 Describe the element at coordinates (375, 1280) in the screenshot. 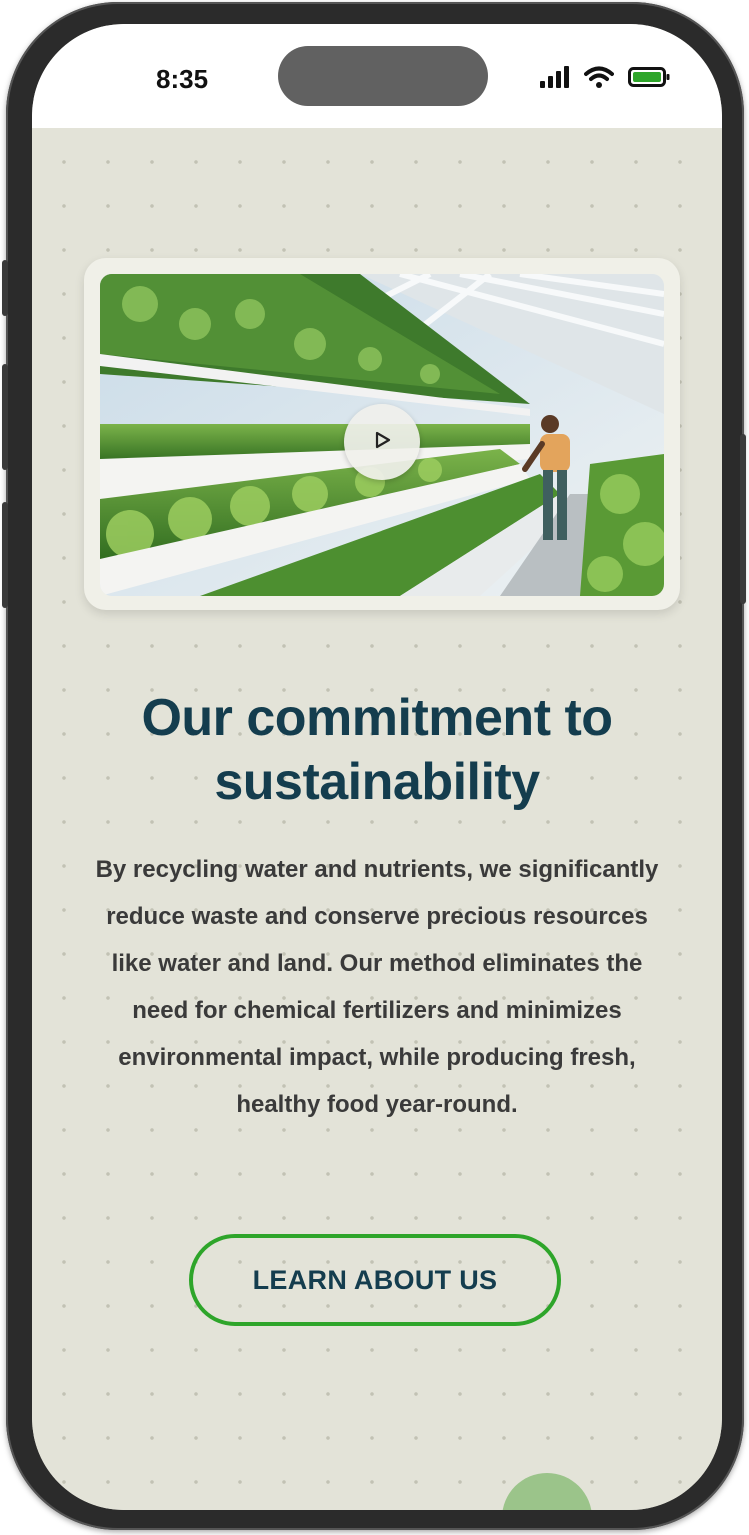

I see `learn-about-us-button: LEARN ABOUT US` at that location.